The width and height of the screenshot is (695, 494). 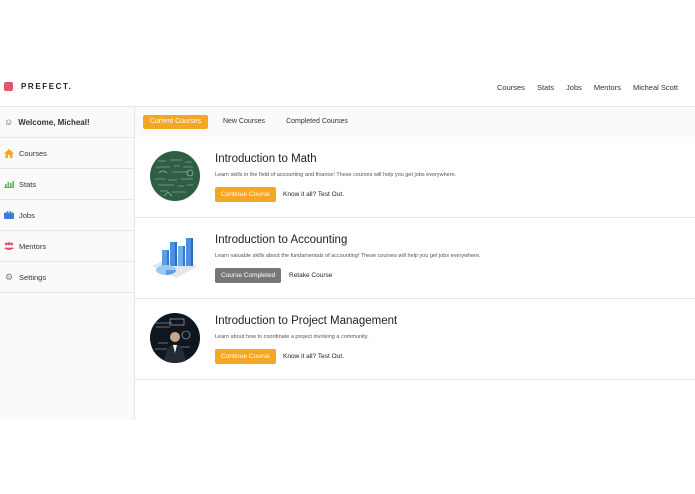 What do you see at coordinates (67, 277) in the screenshot?
I see `sidebar-item-settings: ⚙ Settings` at bounding box center [67, 277].